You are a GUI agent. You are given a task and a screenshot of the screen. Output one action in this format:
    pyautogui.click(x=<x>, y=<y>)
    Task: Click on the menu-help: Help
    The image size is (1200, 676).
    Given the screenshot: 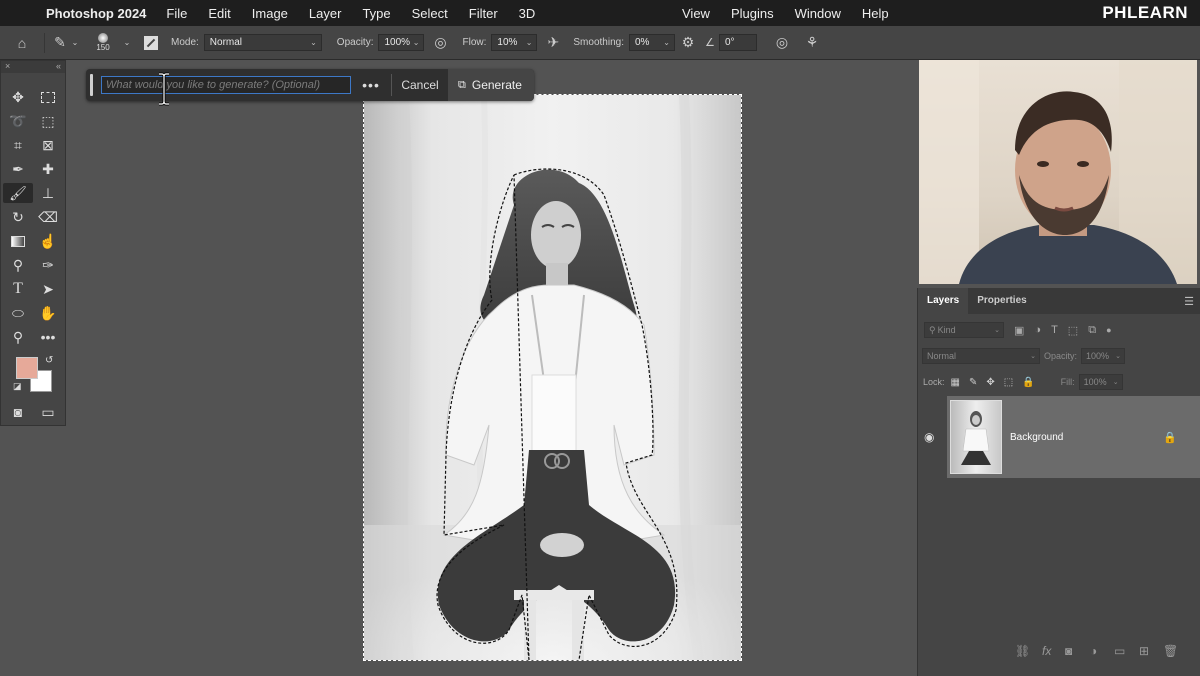 What is the action you would take?
    pyautogui.click(x=875, y=13)
    